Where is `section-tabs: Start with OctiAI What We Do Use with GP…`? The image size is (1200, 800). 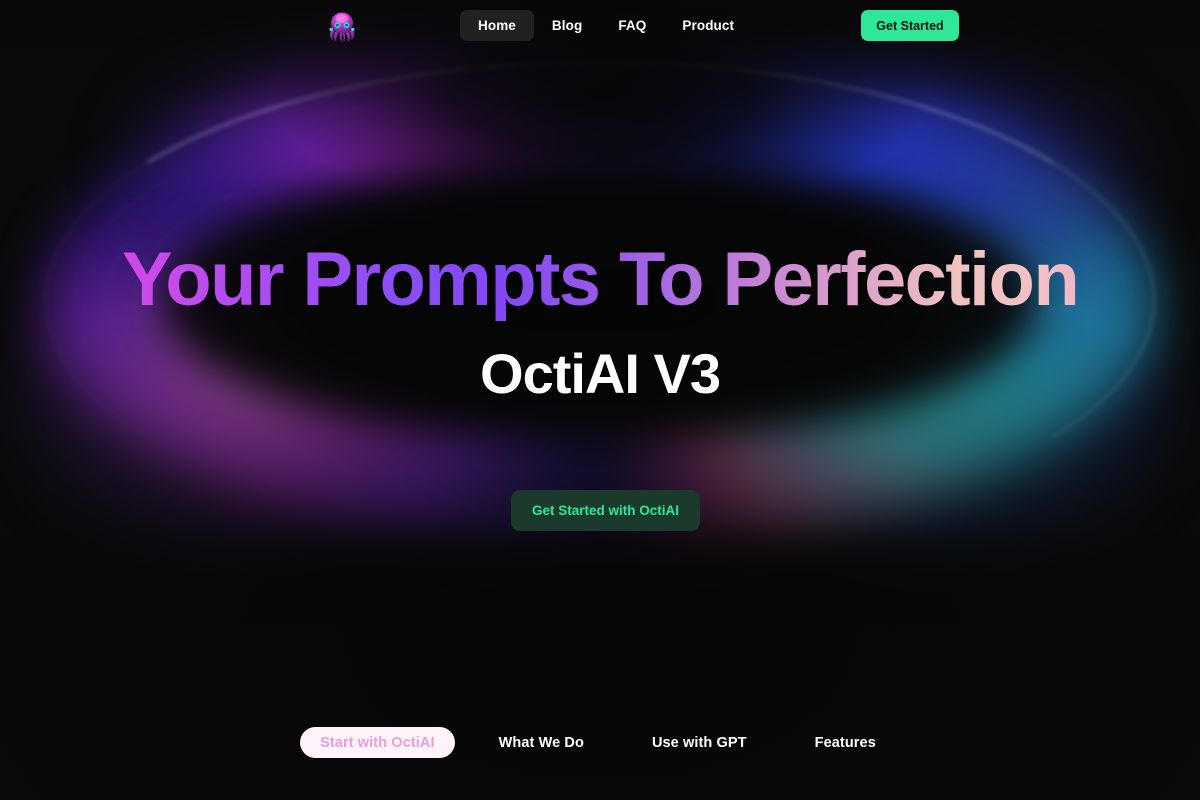 section-tabs: Start with OctiAI What We Do Use with GP… is located at coordinates (600, 742).